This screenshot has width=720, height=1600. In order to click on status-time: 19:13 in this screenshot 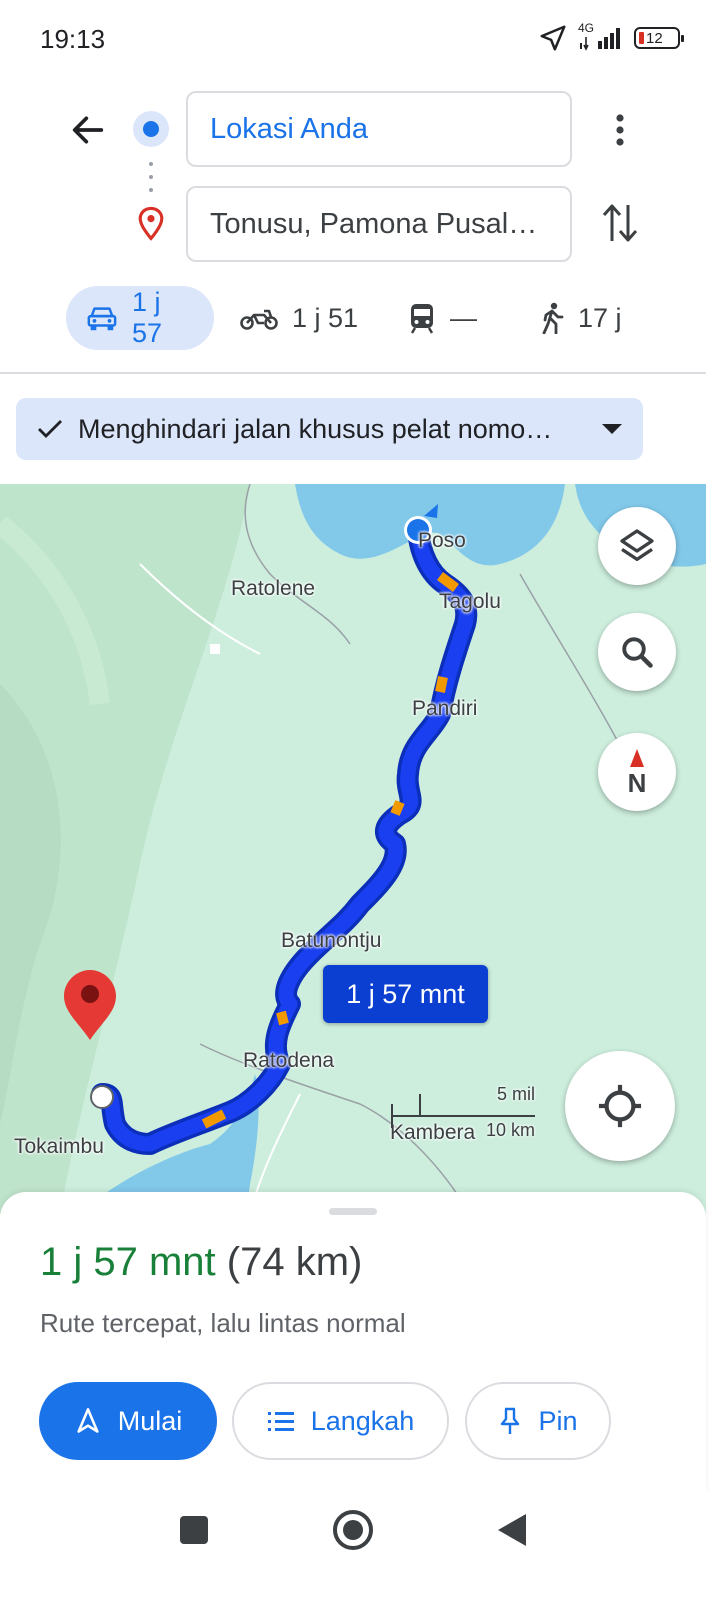, I will do `click(73, 39)`.